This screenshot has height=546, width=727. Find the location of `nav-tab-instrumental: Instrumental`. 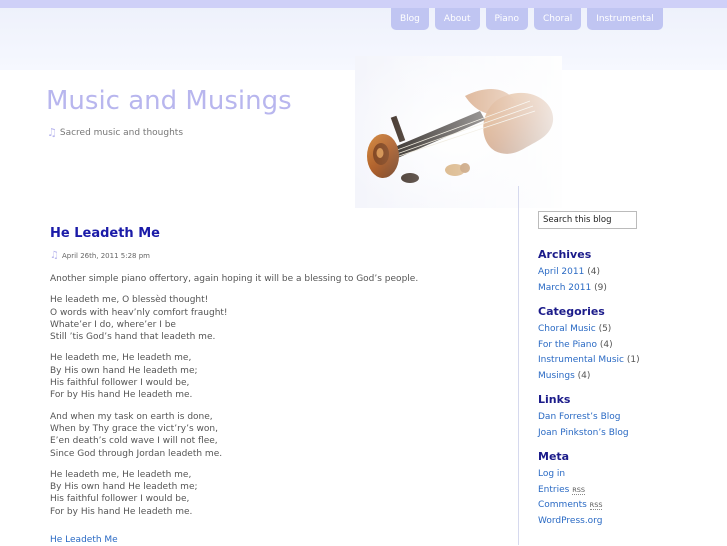

nav-tab-instrumental: Instrumental is located at coordinates (625, 19).